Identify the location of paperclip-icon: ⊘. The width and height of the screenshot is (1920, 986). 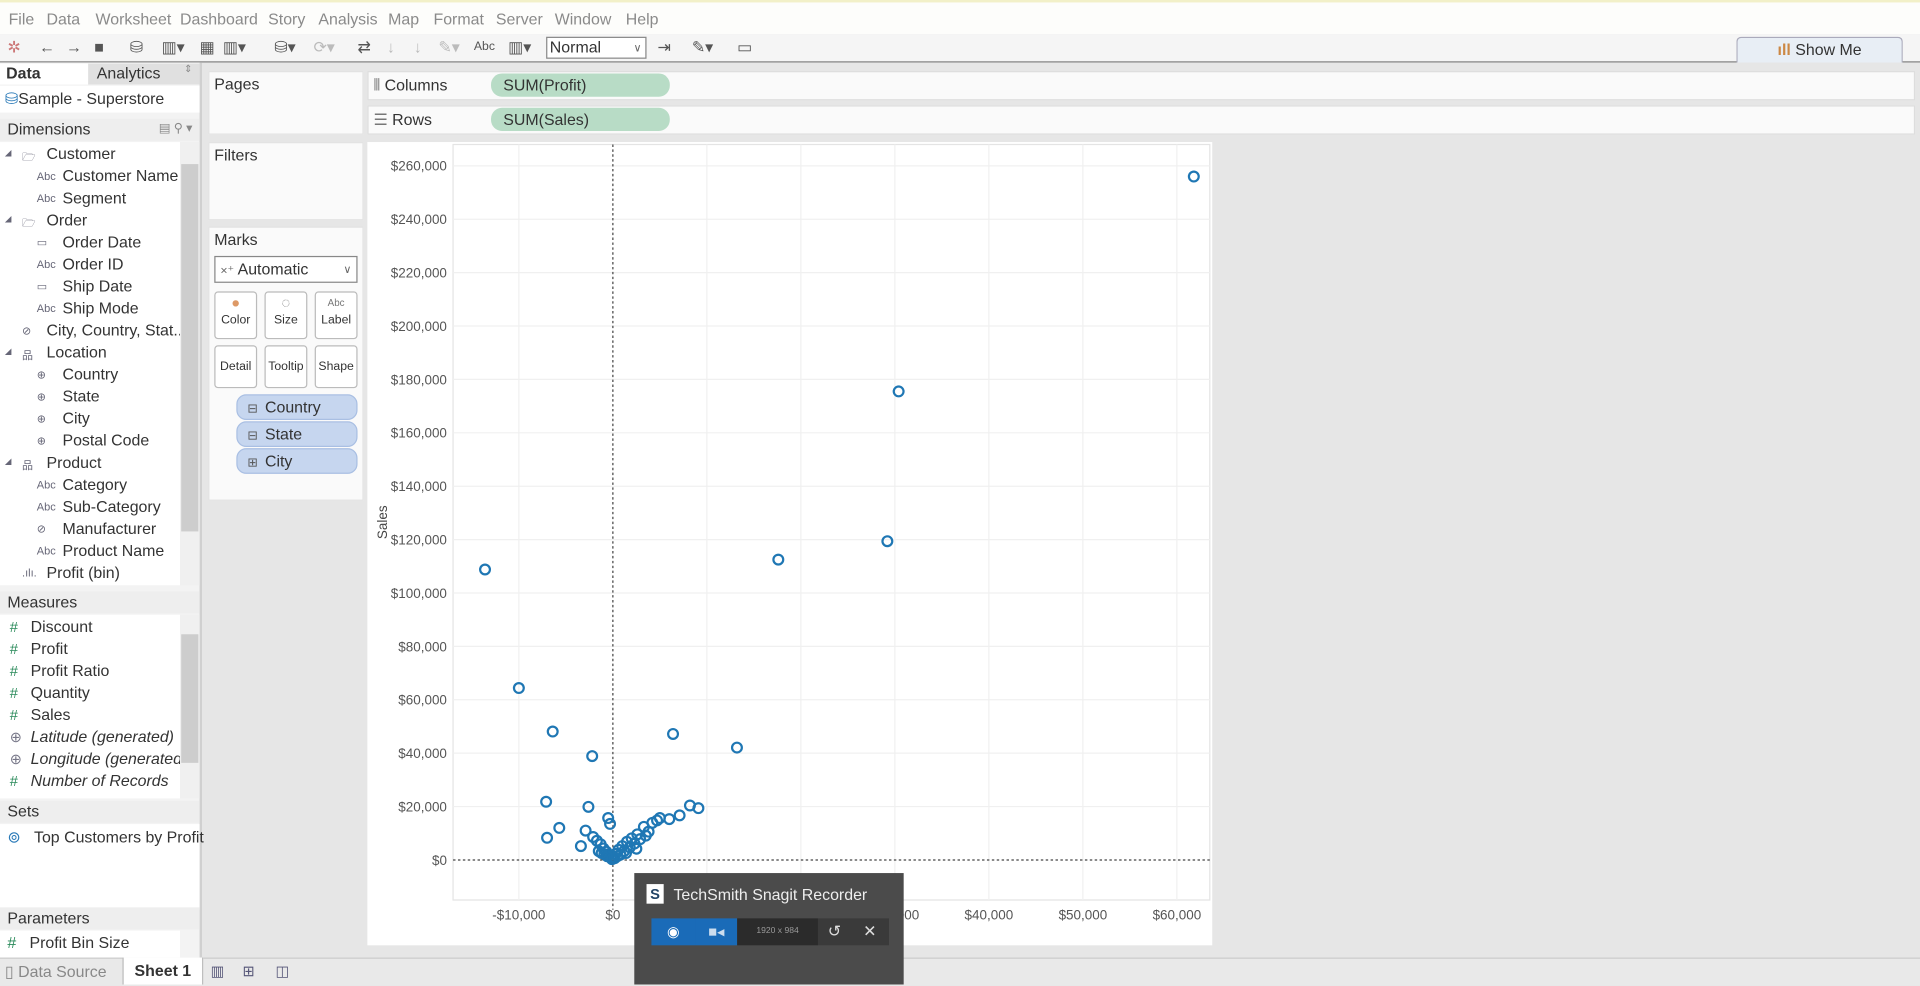
(41, 529).